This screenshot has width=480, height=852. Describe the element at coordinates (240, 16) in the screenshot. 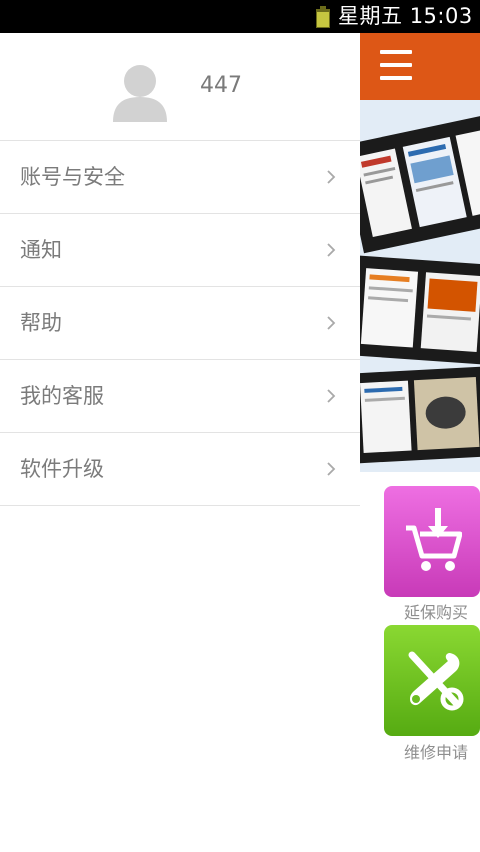

I see `status-bar: 星期五 15:03` at that location.